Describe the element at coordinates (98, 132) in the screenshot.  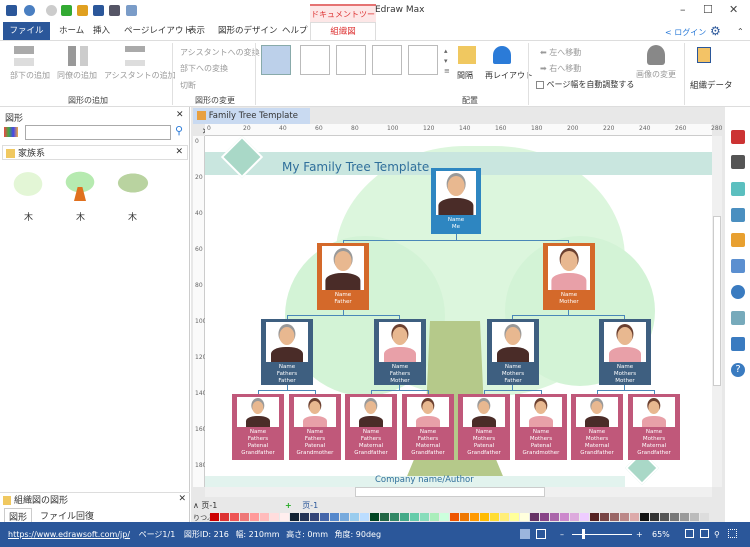
I see `shape-search-input` at that location.